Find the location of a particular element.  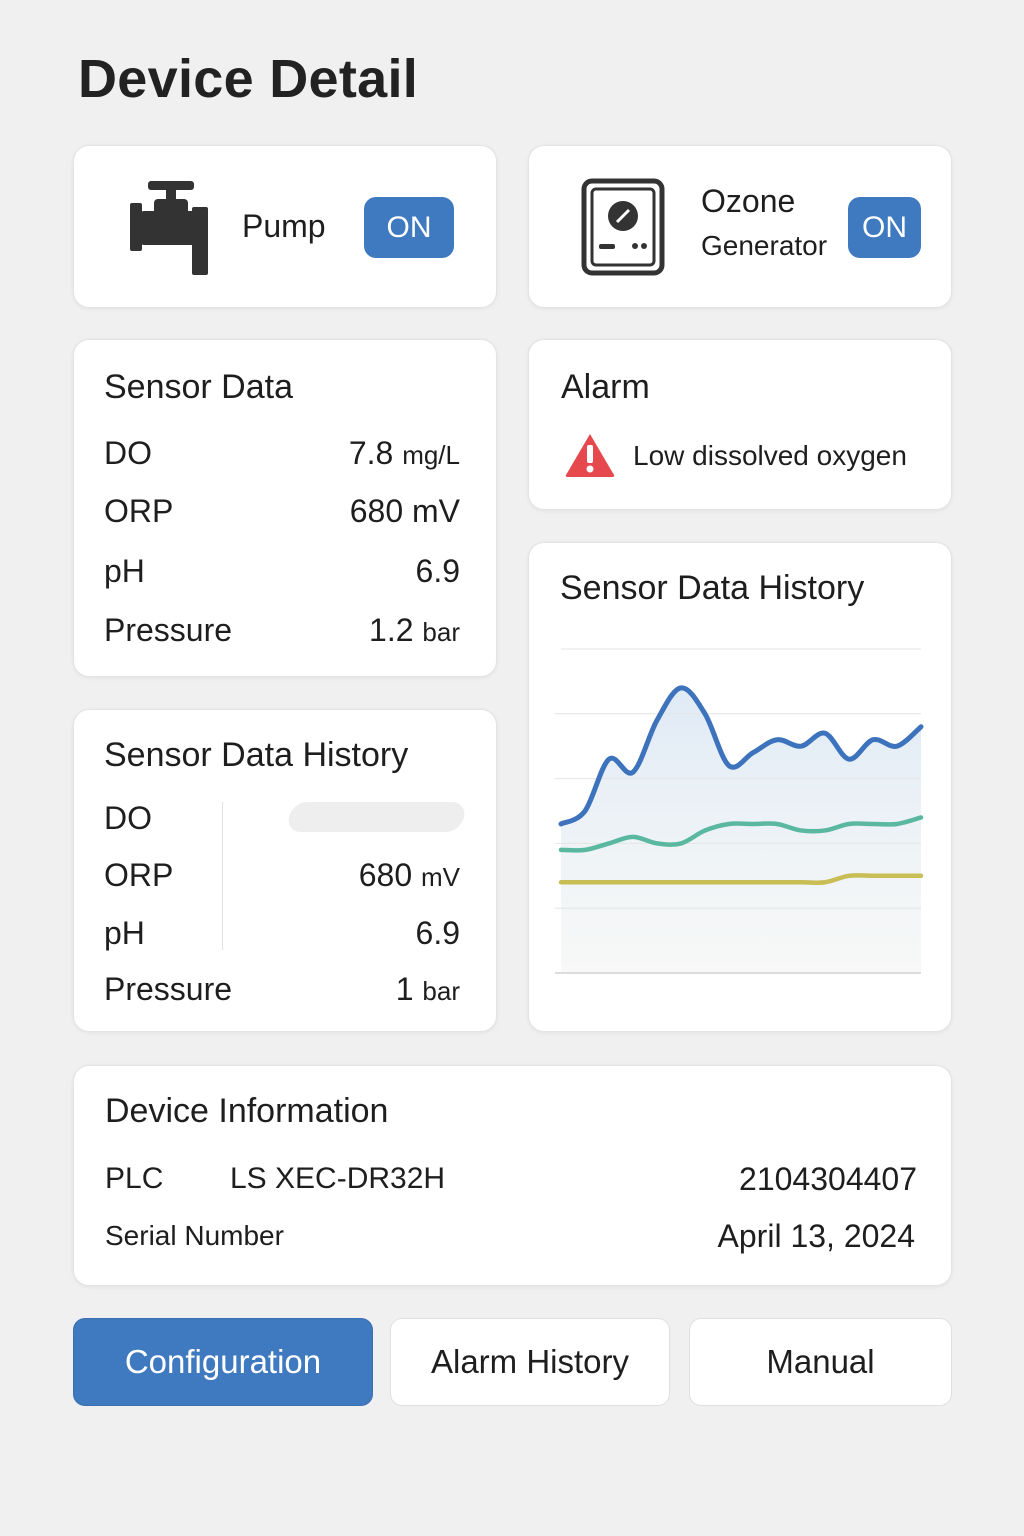

page-title: Device Detail is located at coordinates (248, 79).